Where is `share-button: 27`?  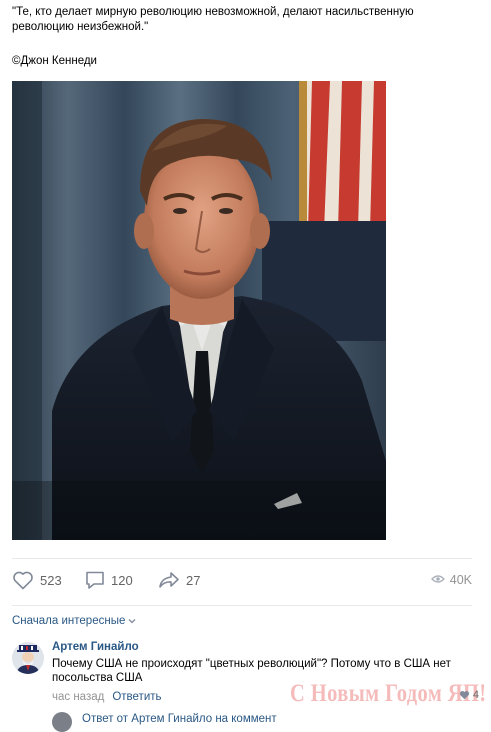
share-button: 27 is located at coordinates (179, 580).